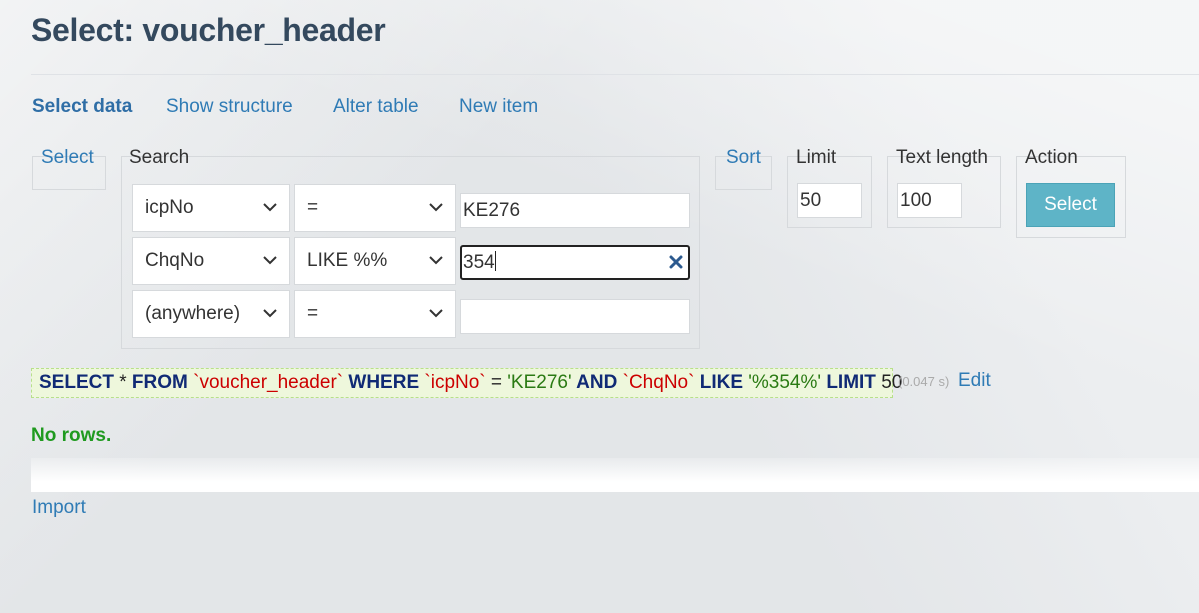 Image resolution: width=1199 pixels, height=613 pixels. I want to click on text-length-fieldset: Text length 100, so click(944, 187).